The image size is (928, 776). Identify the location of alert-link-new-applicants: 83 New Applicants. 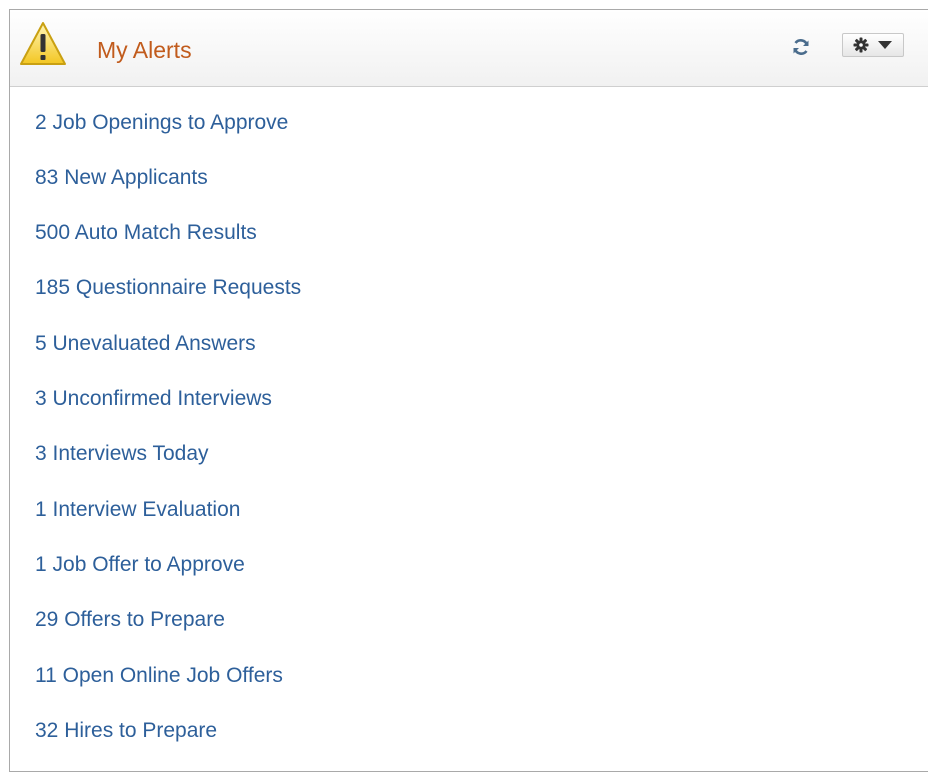
(121, 178).